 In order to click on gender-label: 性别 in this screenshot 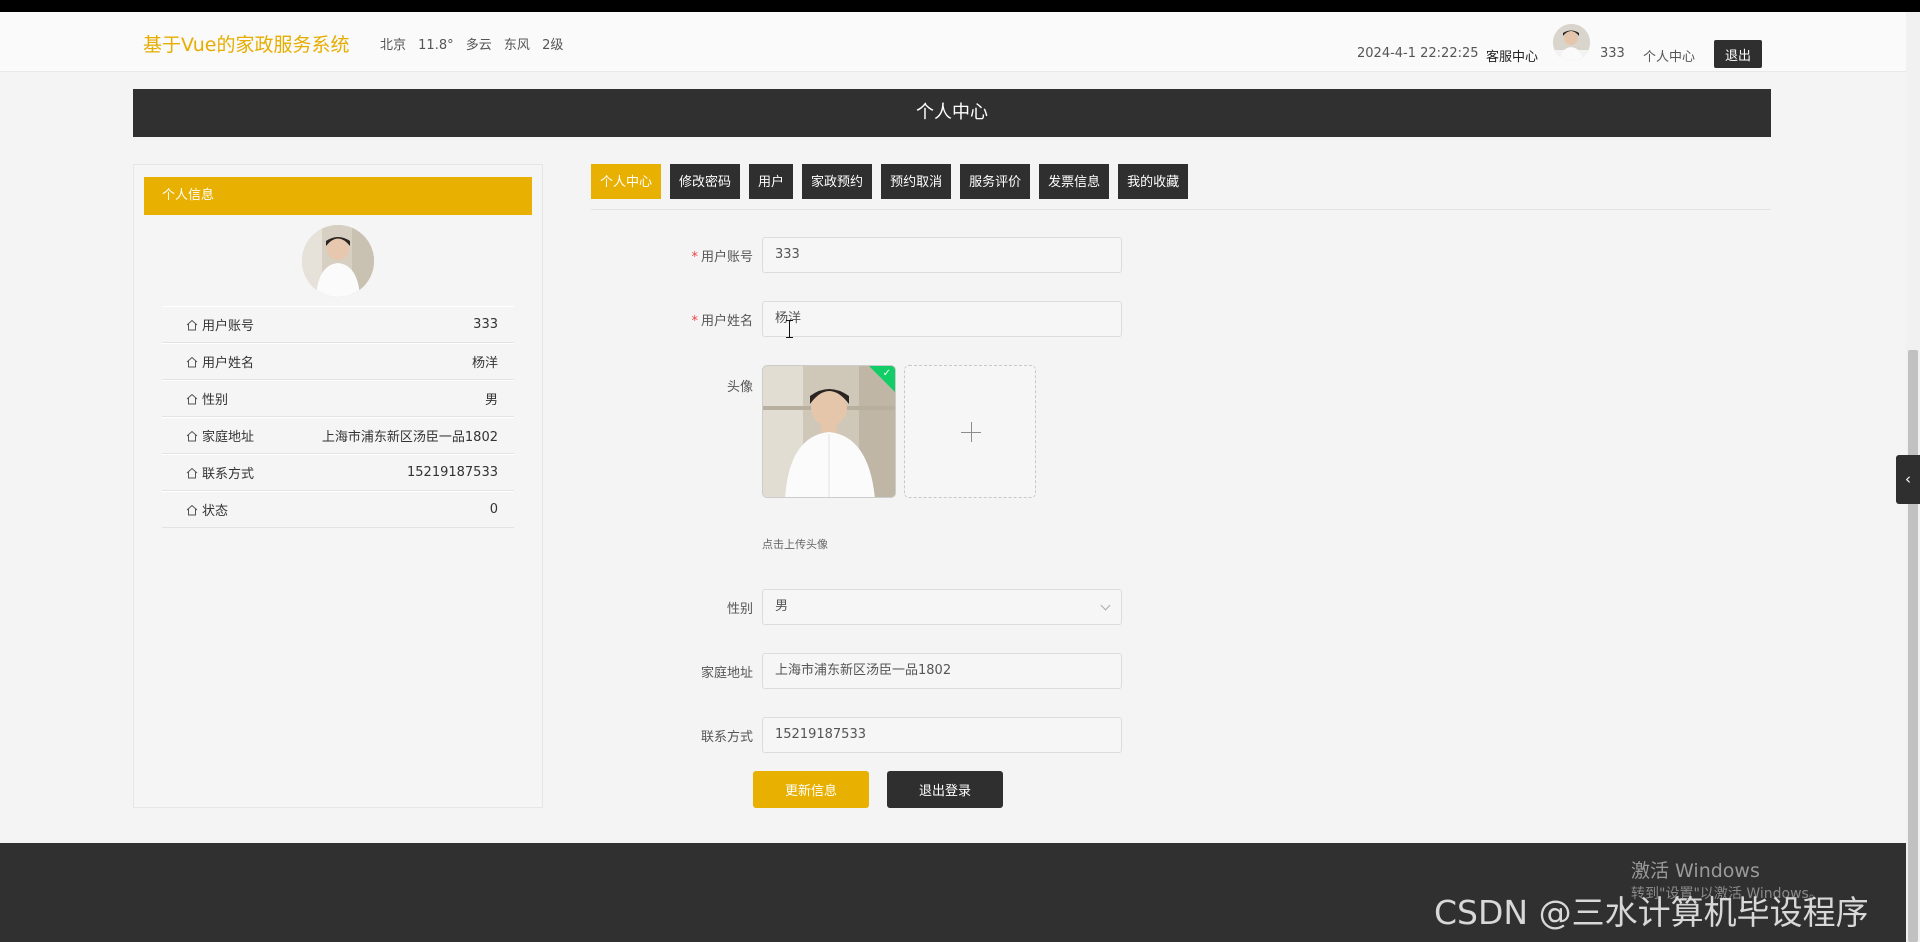, I will do `click(739, 609)`.